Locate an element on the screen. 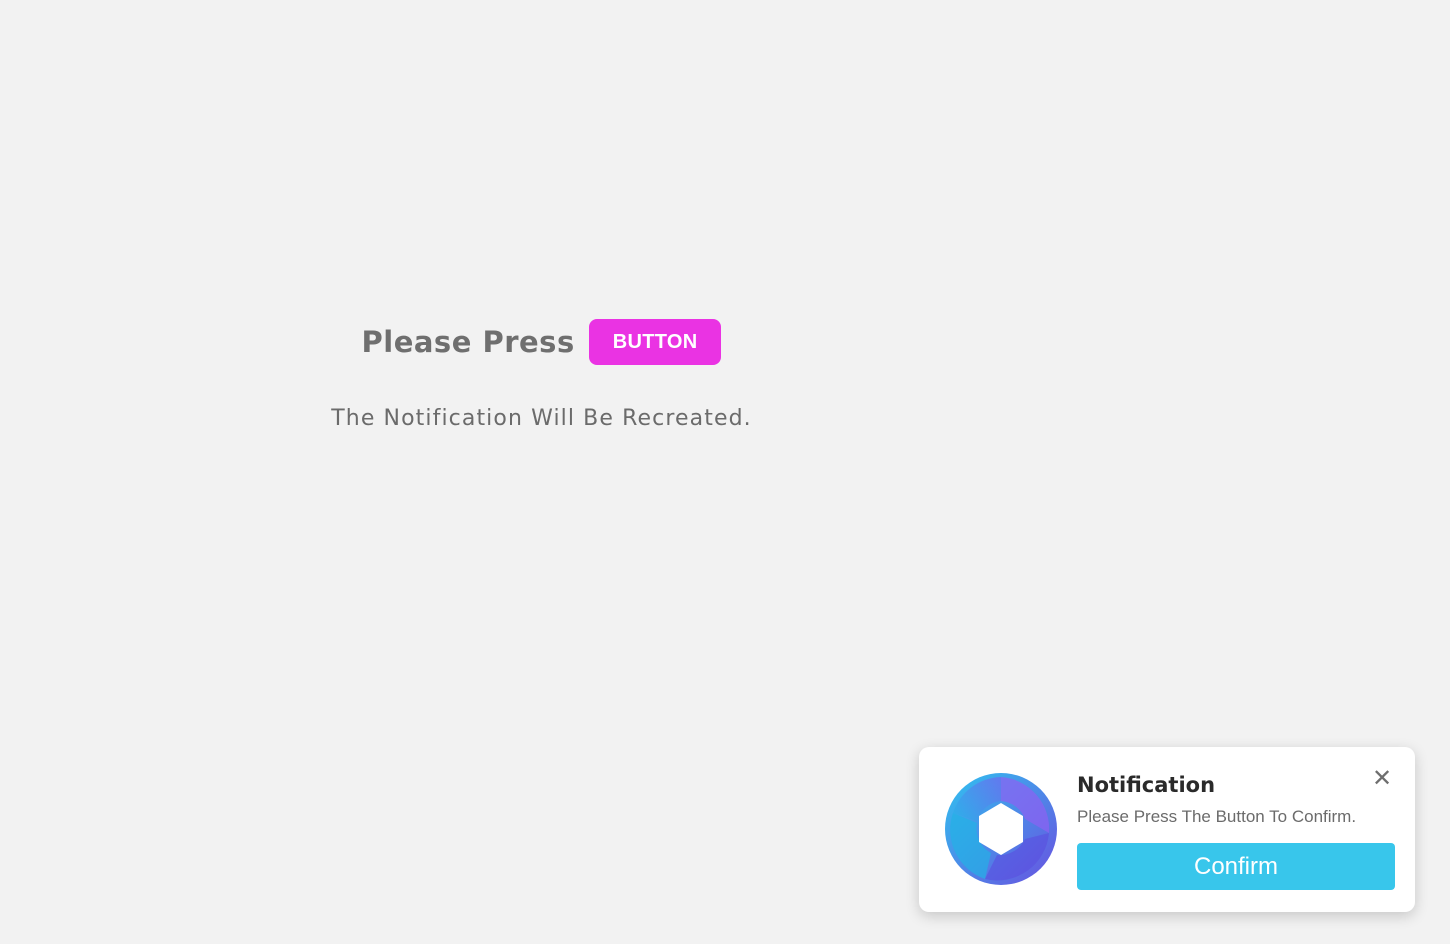  trigger-button: BUTTON is located at coordinates (655, 342).